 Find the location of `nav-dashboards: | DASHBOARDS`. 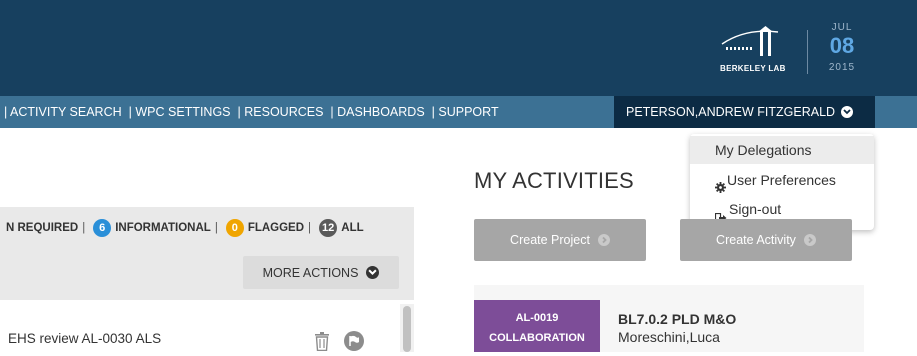

nav-dashboards: | DASHBOARDS is located at coordinates (377, 112).